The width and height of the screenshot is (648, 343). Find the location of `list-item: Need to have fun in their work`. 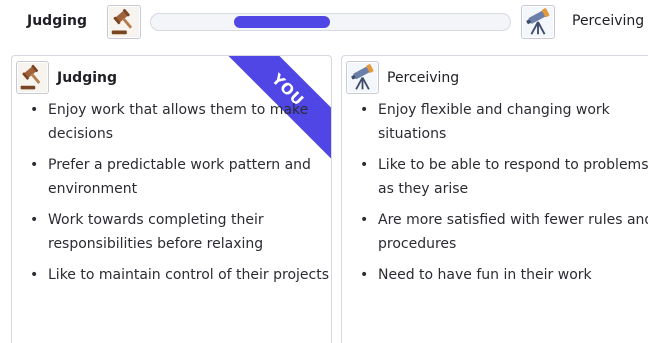

list-item: Need to have fun in their work is located at coordinates (503, 275).